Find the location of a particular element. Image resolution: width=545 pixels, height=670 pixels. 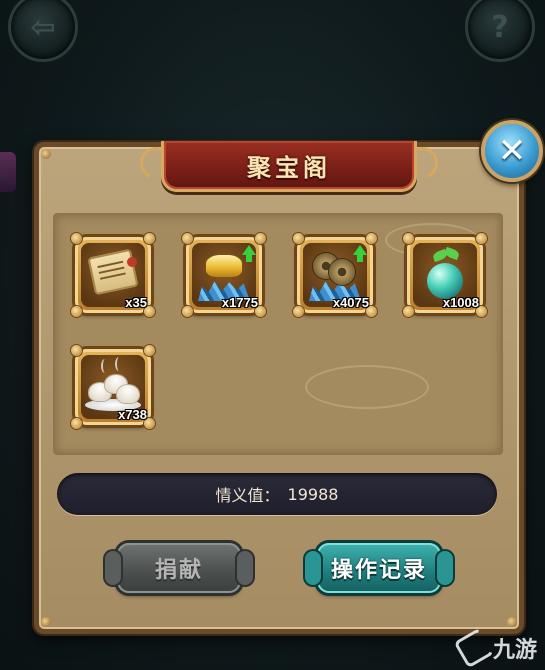

cloud-pattern is located at coordinates (367, 387).